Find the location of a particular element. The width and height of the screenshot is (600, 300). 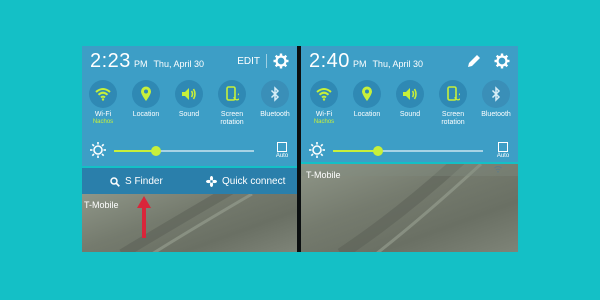

quick-connect-button: Quick connect is located at coordinates (245, 181).